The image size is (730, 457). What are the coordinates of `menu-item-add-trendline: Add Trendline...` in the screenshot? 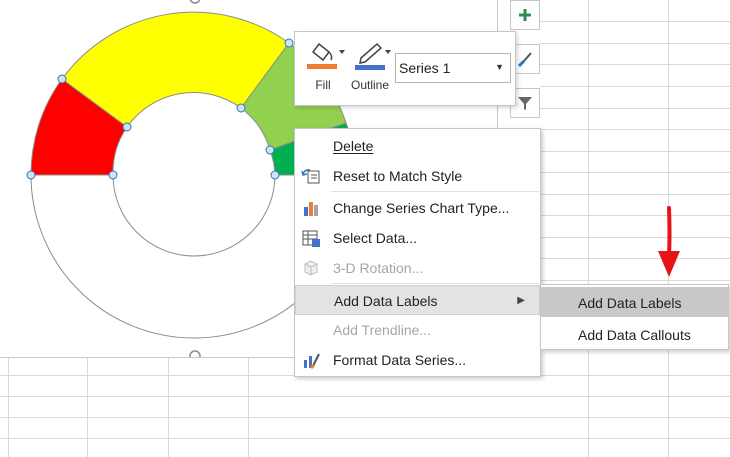 It's located at (417, 330).